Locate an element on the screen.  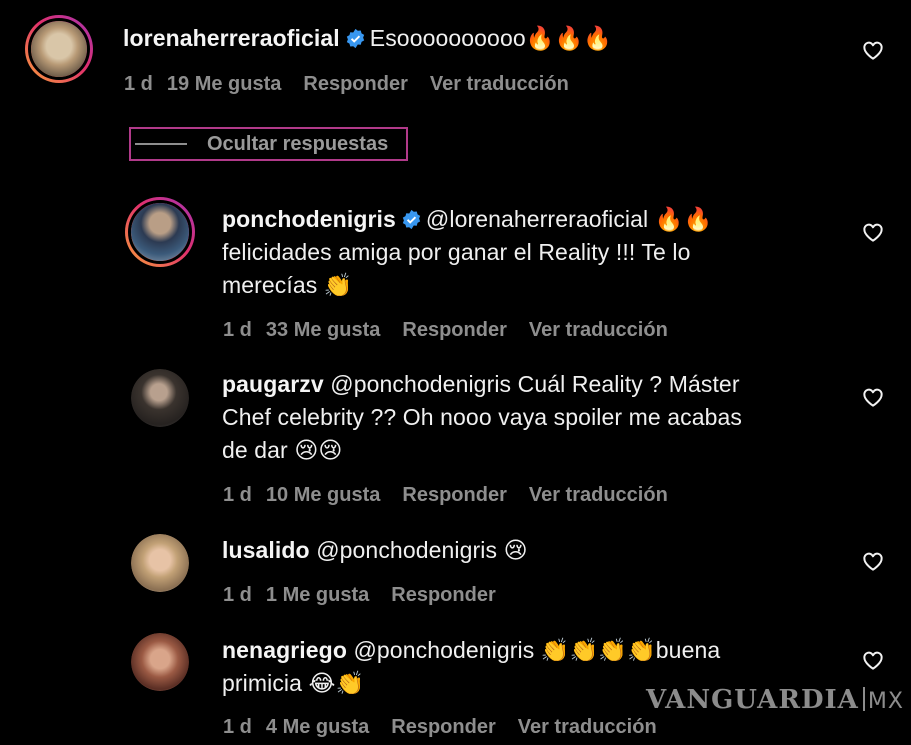
comment-text: Esoooooooooo is located at coordinates (447, 38).